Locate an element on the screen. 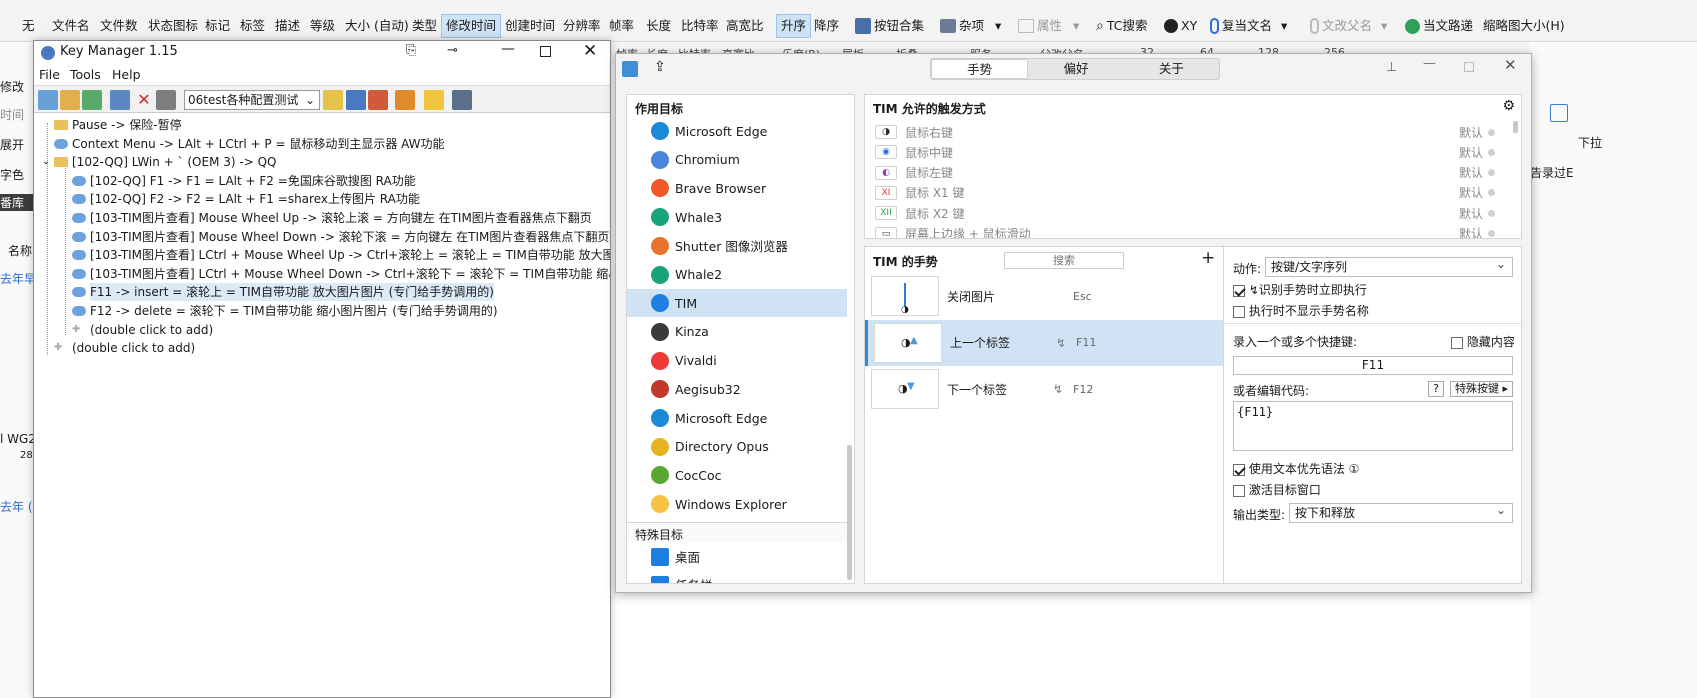 The height and width of the screenshot is (698, 1697). strip-label: 字色 is located at coordinates (12, 174).